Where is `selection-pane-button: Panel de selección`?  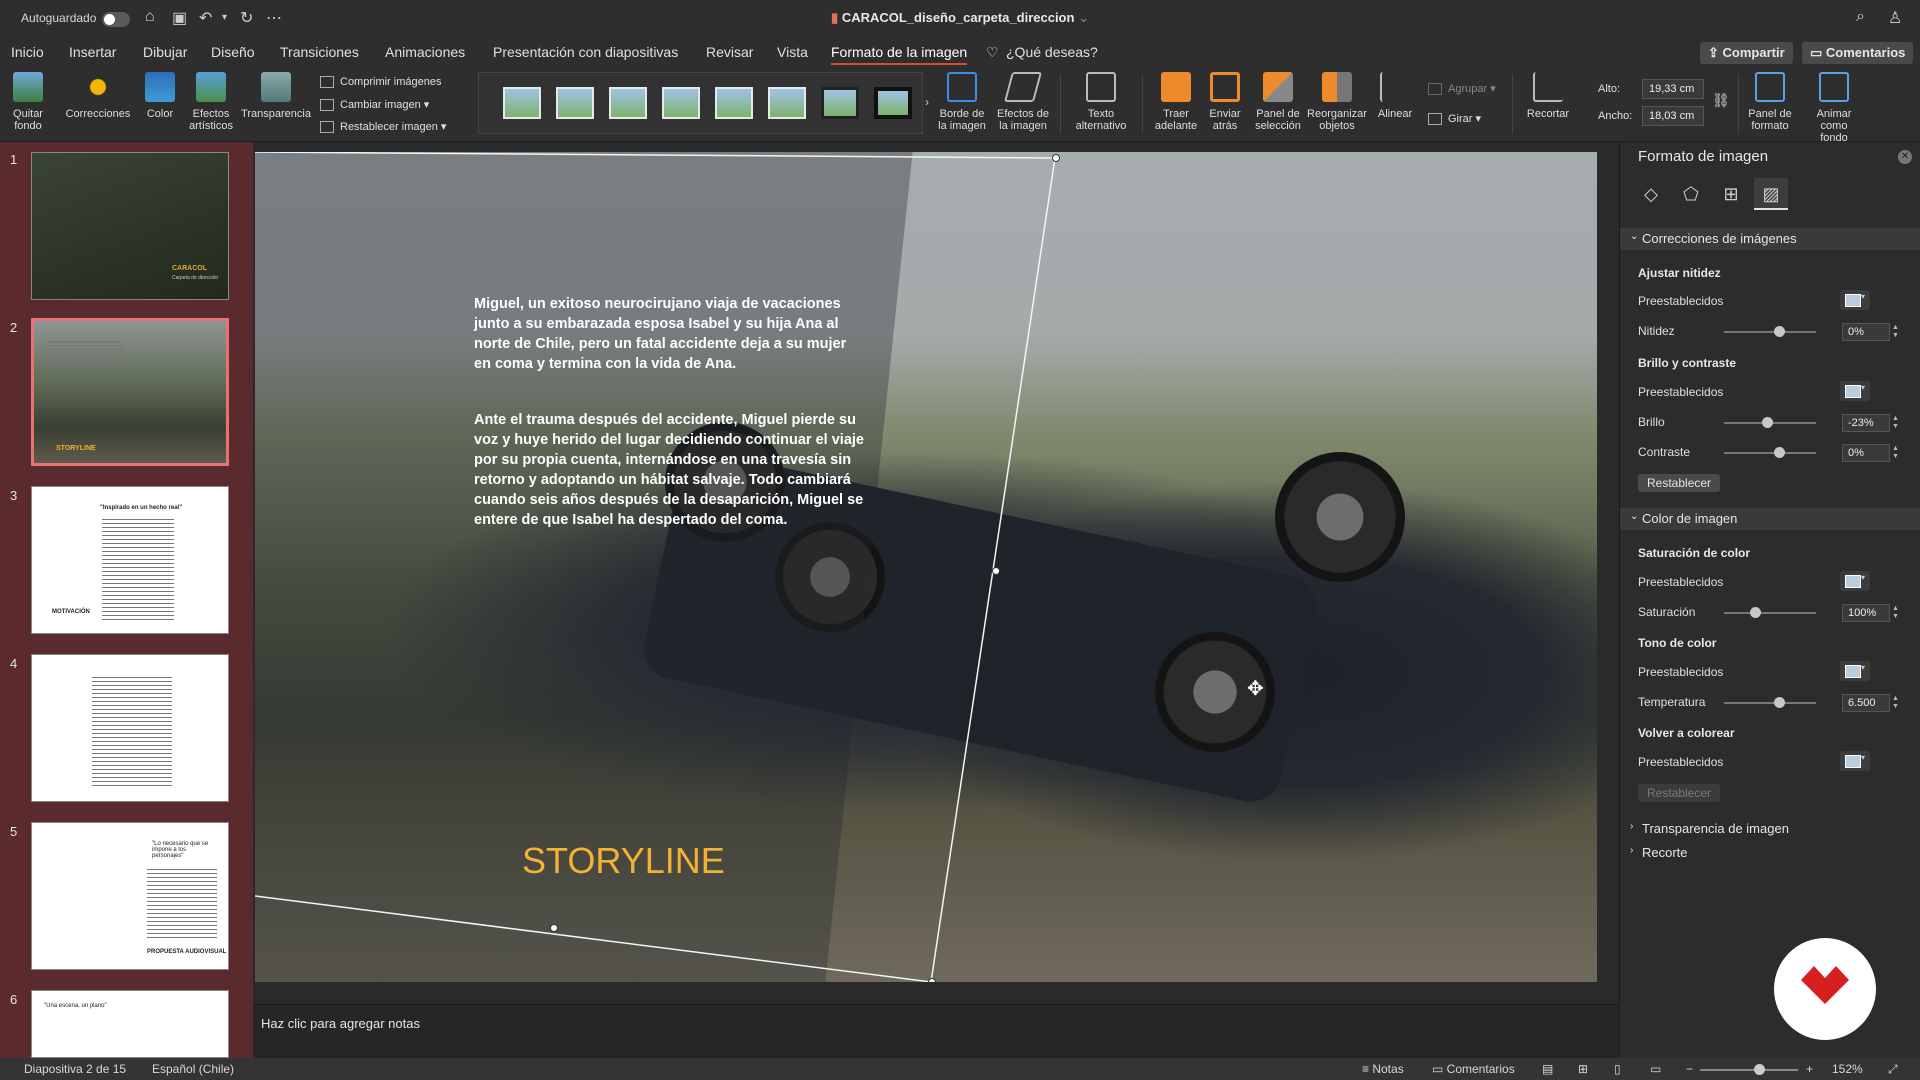 selection-pane-button: Panel de selección is located at coordinates (1278, 102).